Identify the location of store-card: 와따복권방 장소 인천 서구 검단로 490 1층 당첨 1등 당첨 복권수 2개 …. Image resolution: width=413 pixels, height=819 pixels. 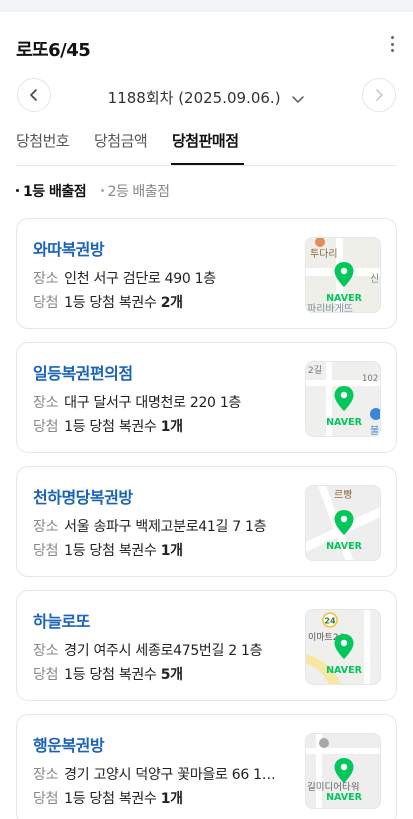
(206, 273).